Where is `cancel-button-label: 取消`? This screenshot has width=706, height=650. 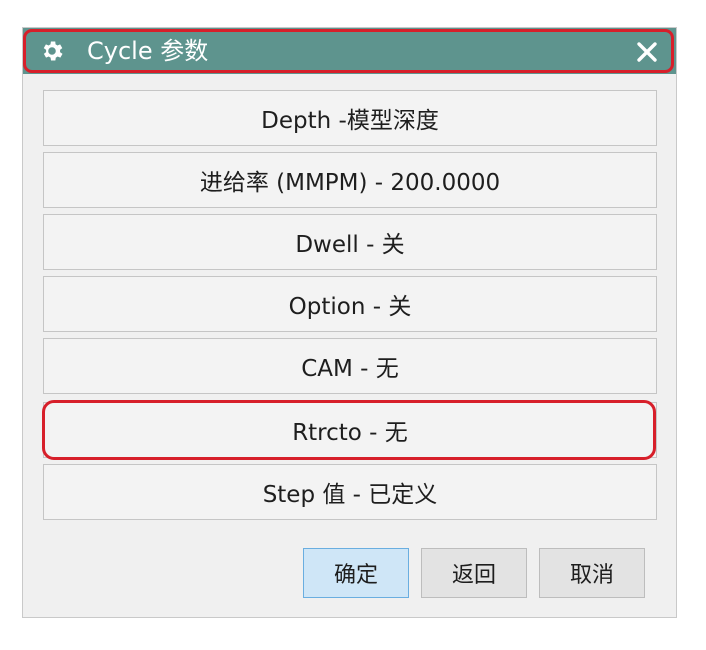 cancel-button-label: 取消 is located at coordinates (591, 575).